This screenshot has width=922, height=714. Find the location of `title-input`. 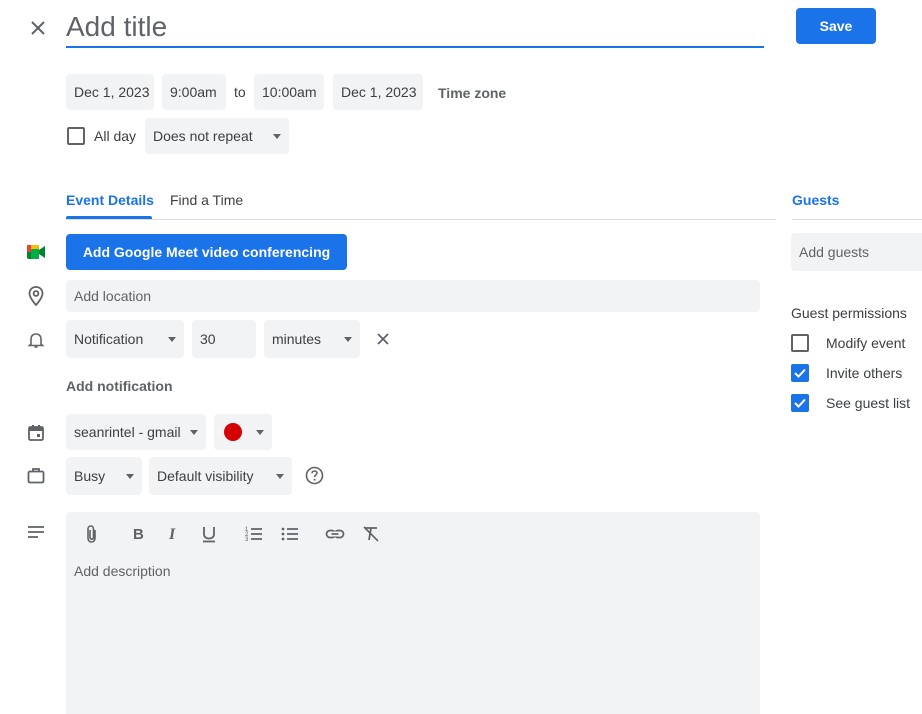

title-input is located at coordinates (415, 28).